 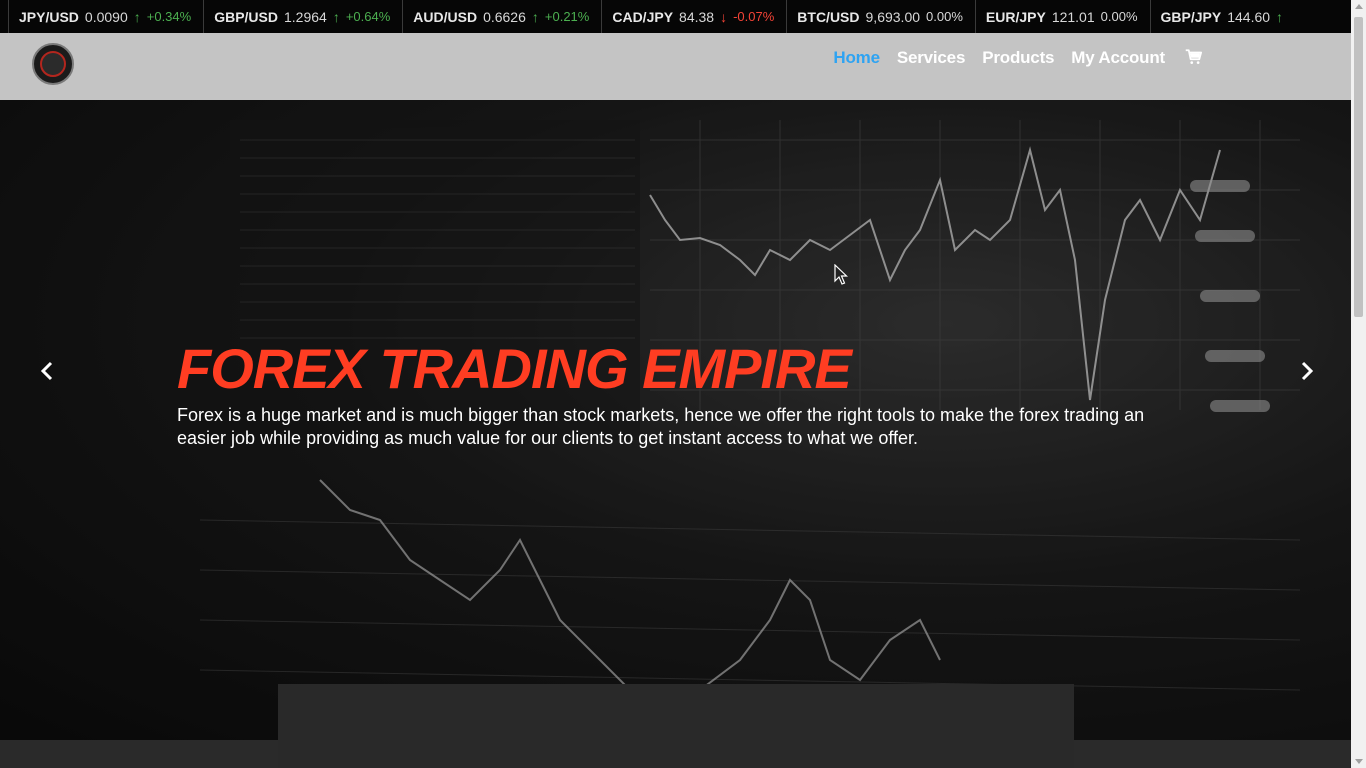 What do you see at coordinates (1358, 167) in the screenshot?
I see `scrollbar-thumb` at bounding box center [1358, 167].